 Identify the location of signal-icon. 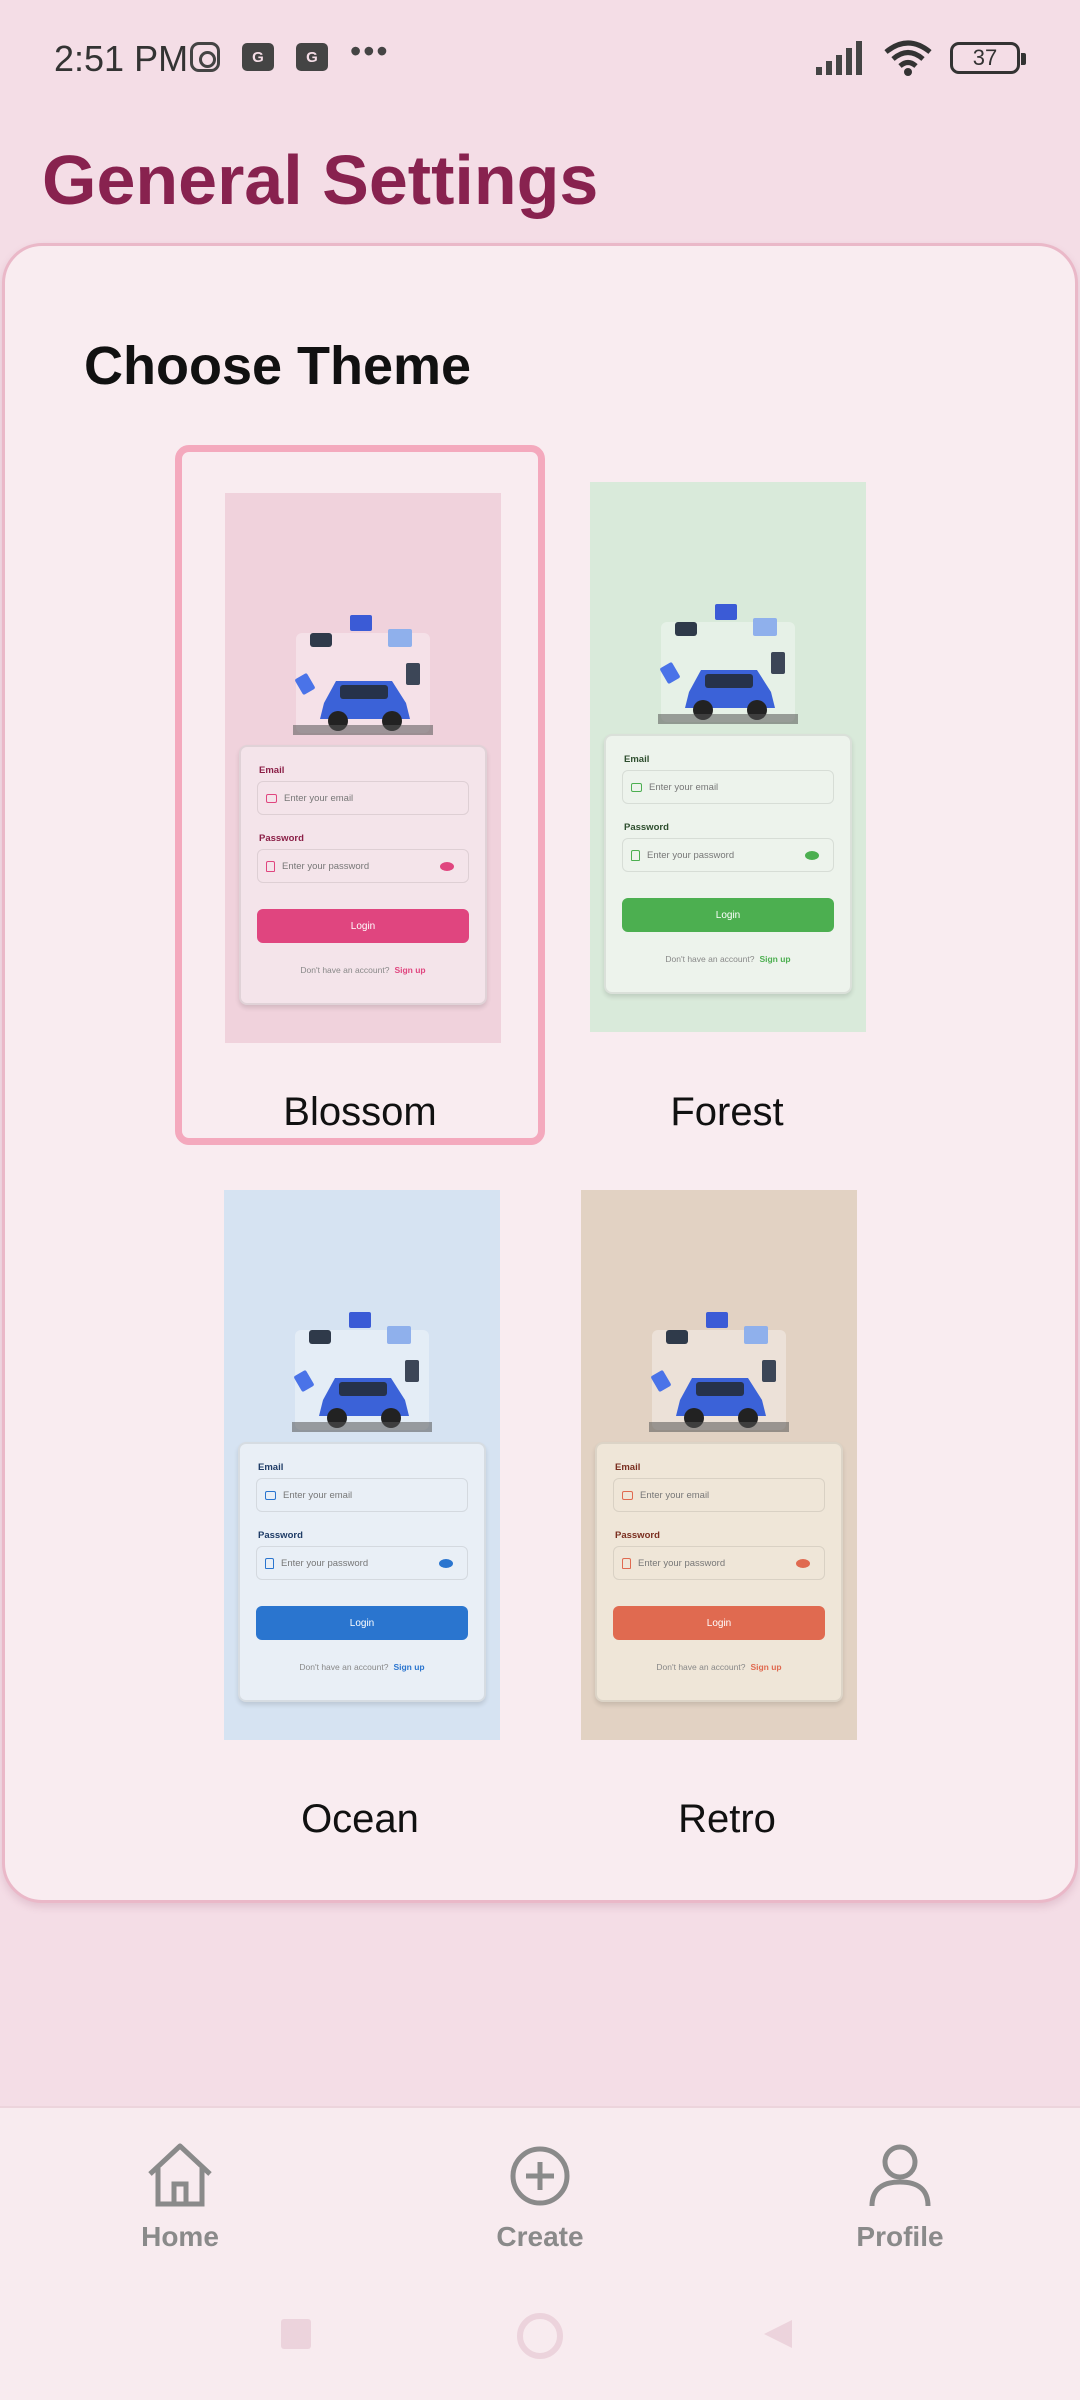
(839, 58).